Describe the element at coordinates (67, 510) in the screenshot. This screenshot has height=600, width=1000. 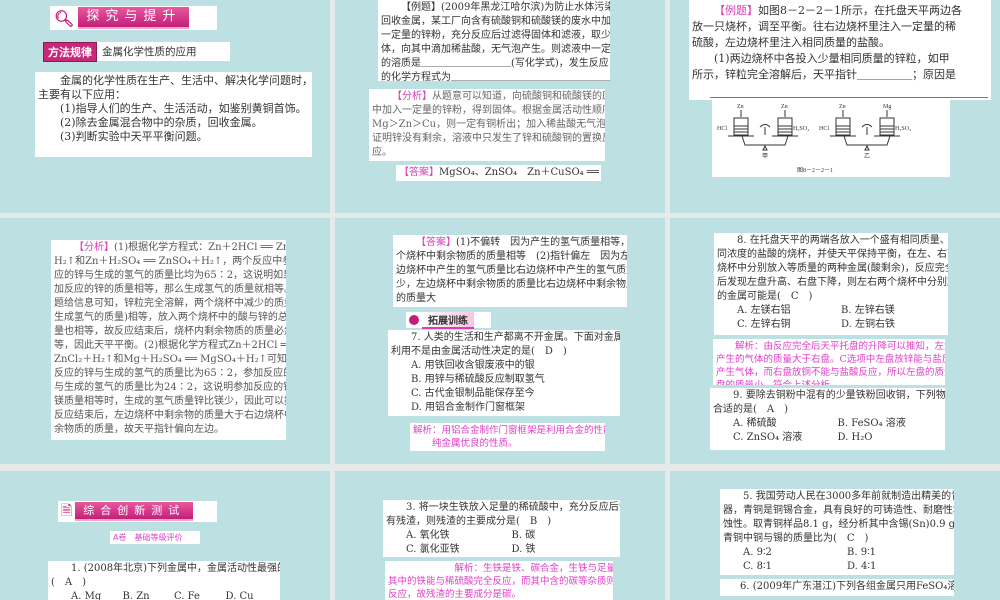
I see `document-icon: 🗎︎` at that location.